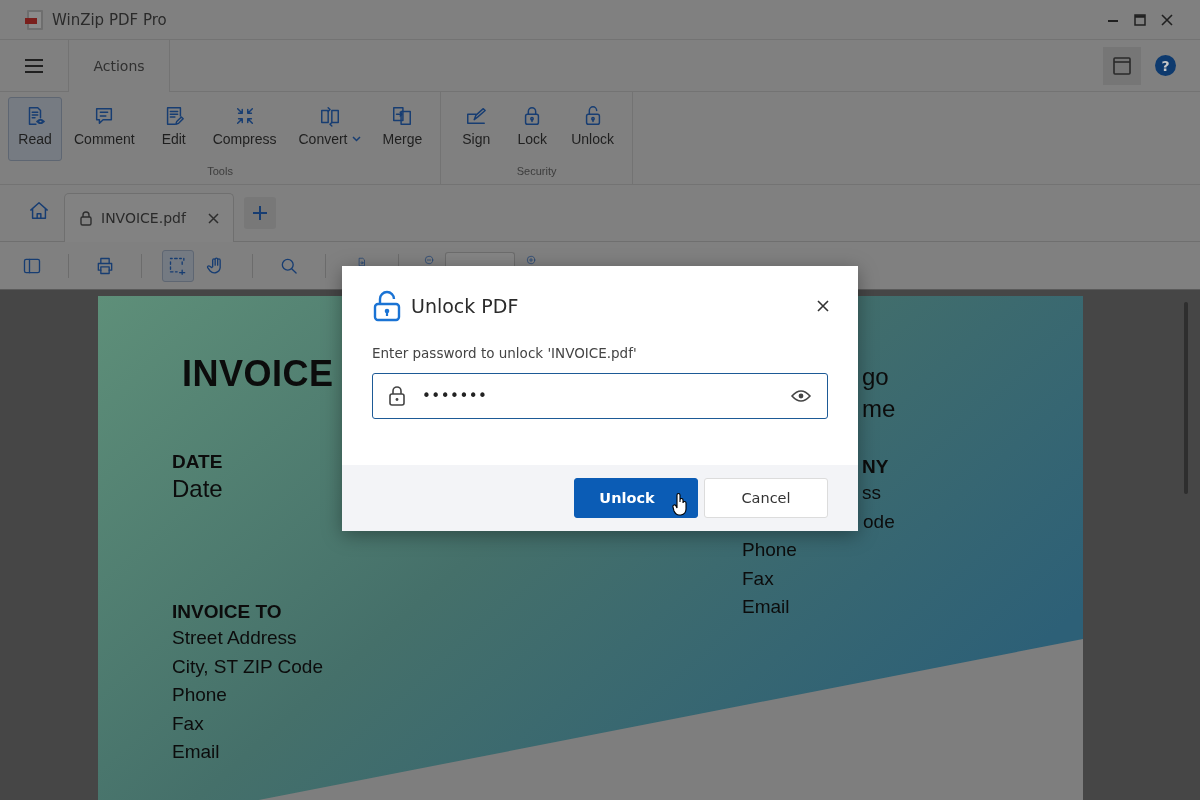  I want to click on ribbon-button: Edit, so click(173, 129).